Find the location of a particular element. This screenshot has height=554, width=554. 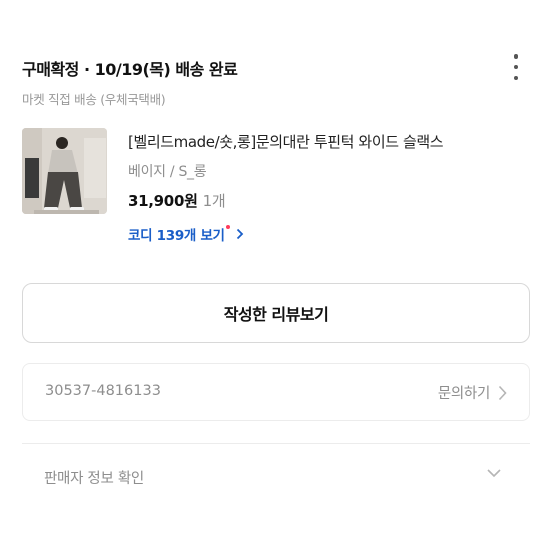

product-name: [벨리드made/숏,롱]문의대란 투핀턱 와이드 슬랙스 is located at coordinates (286, 141).